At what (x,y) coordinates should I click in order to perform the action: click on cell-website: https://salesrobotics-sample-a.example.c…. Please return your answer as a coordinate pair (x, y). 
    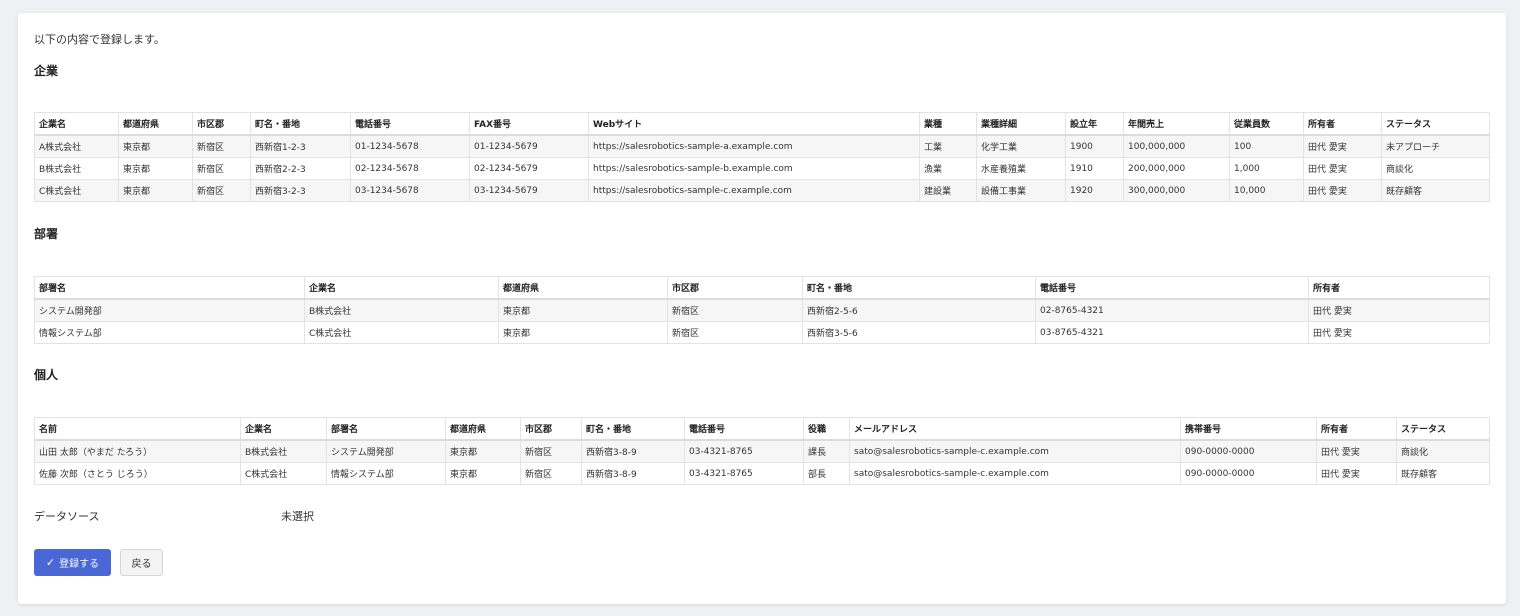
    Looking at the image, I should click on (754, 146).